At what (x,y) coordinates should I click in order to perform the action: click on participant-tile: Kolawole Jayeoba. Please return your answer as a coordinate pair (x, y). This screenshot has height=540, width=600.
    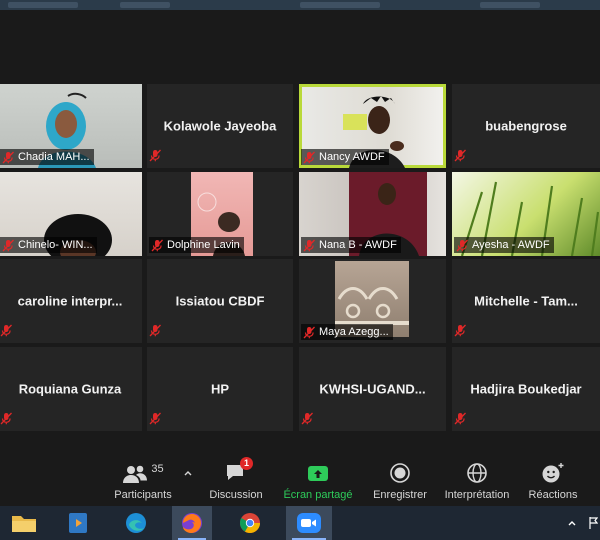
    Looking at the image, I should click on (220, 126).